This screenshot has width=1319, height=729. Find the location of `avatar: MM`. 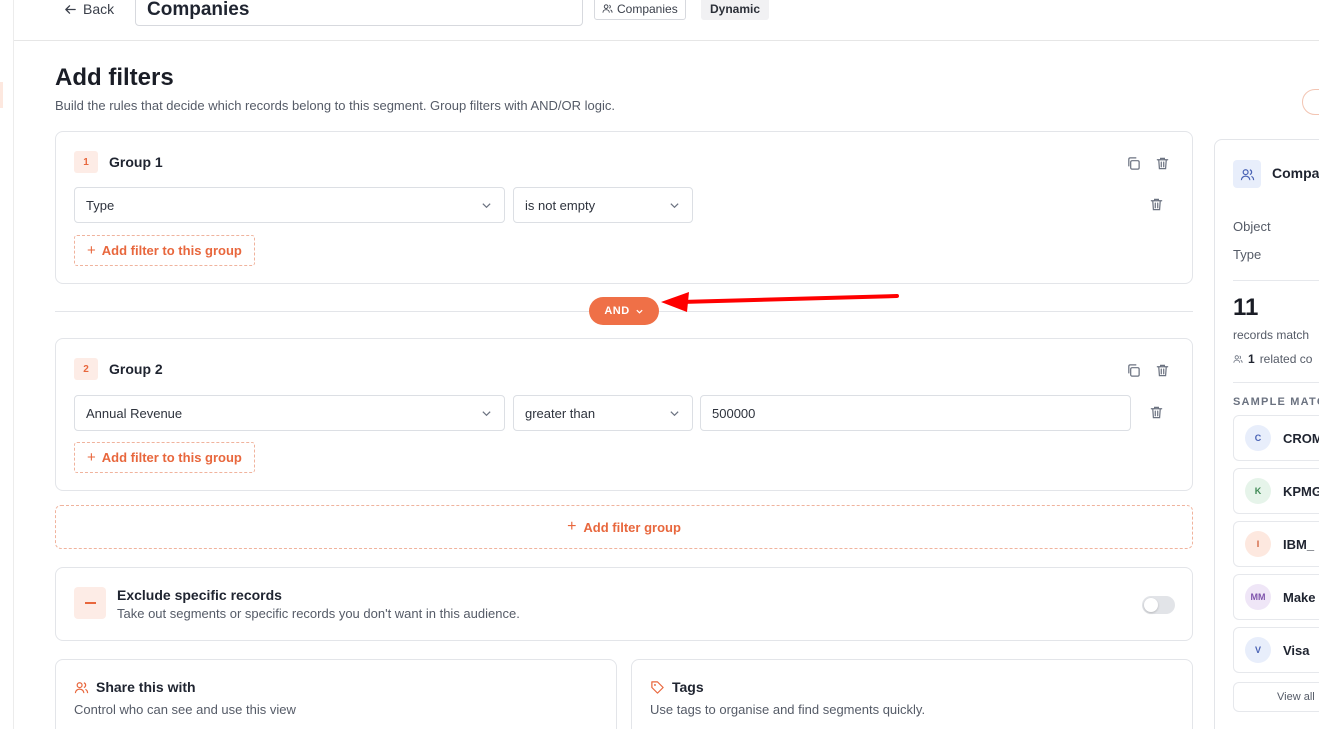

avatar: MM is located at coordinates (1258, 597).